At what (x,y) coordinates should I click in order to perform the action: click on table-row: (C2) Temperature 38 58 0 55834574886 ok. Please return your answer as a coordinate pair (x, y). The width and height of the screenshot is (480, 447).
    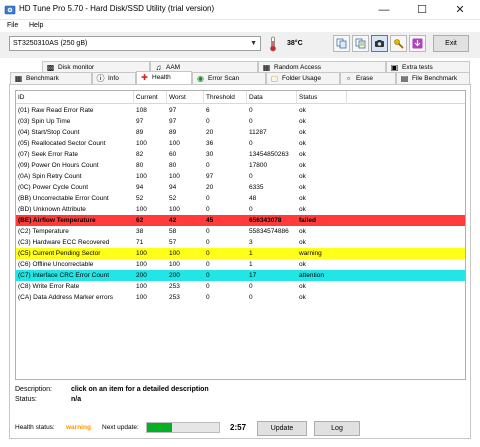
    Looking at the image, I should click on (240, 231).